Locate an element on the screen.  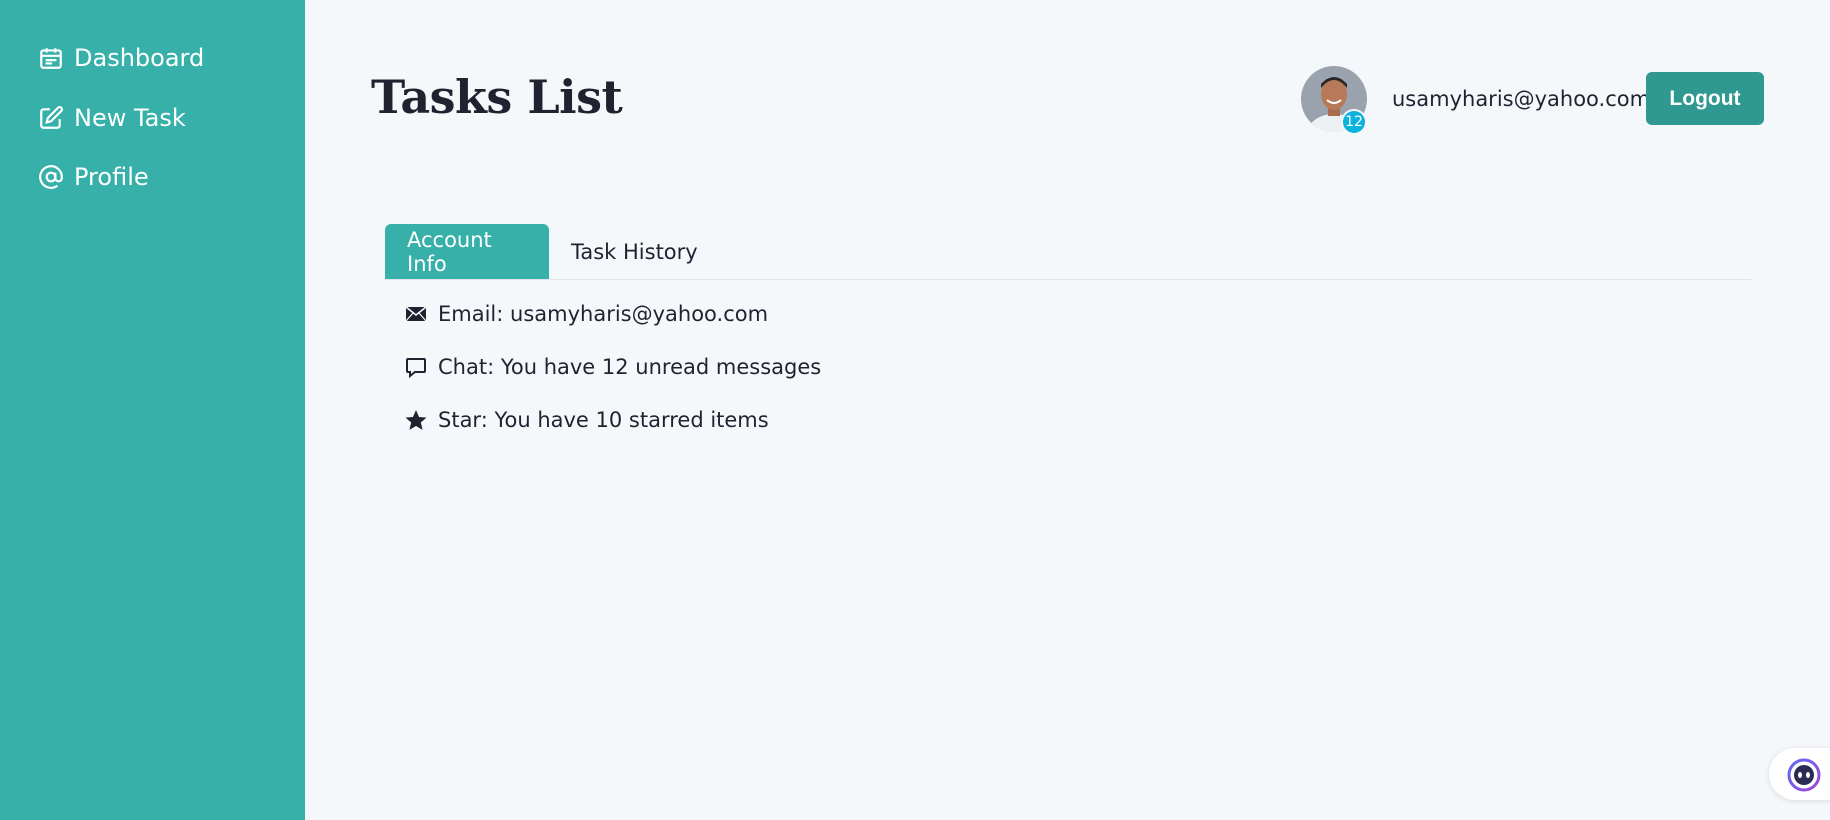
assistant-widget is located at coordinates (1799, 774).